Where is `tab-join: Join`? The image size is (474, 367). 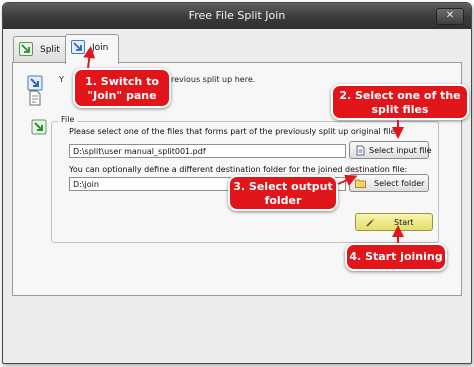 tab-join: Join is located at coordinates (92, 49).